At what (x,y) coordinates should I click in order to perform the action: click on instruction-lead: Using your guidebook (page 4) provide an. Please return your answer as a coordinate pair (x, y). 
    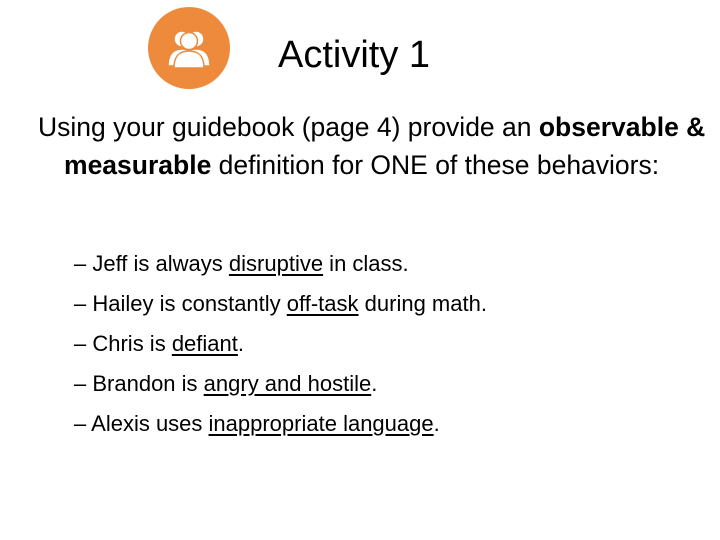
    Looking at the image, I should click on (288, 127).